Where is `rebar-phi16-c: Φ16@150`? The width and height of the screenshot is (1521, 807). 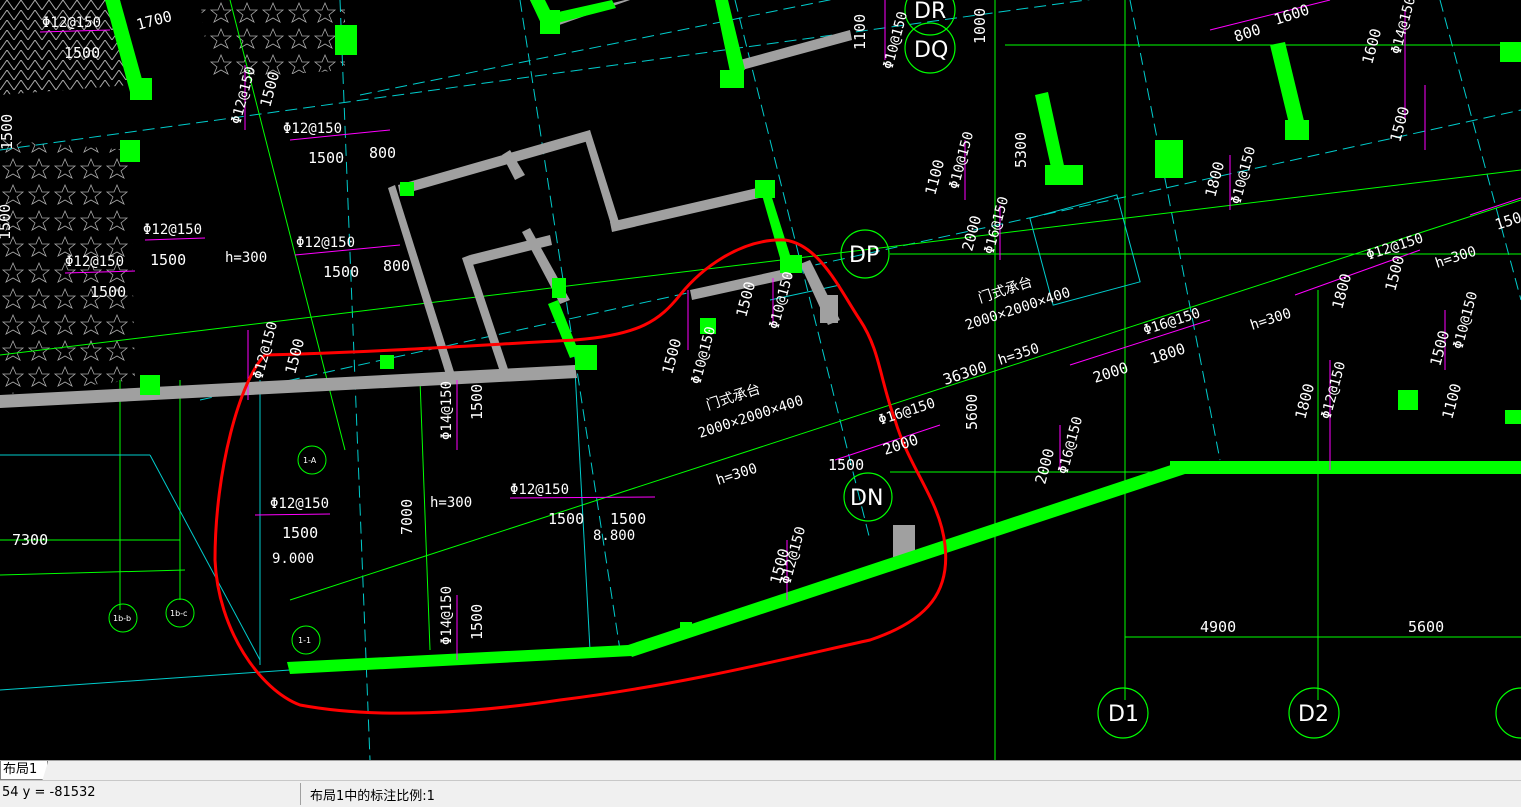
rebar-phi16-c: Φ16@150 is located at coordinates (1171, 321).